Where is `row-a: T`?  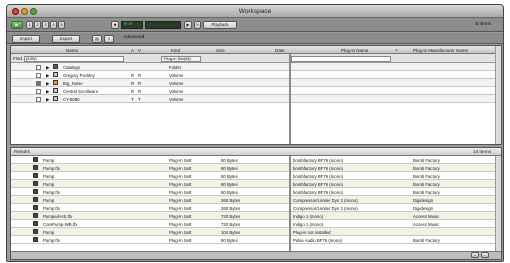 row-a: T is located at coordinates (132, 99).